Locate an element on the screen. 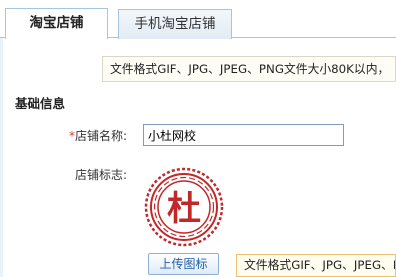 Image resolution: width=396 pixels, height=277 pixels. tab-bar: 淘宝店铺 手机淘宝店铺 is located at coordinates (198, 19).